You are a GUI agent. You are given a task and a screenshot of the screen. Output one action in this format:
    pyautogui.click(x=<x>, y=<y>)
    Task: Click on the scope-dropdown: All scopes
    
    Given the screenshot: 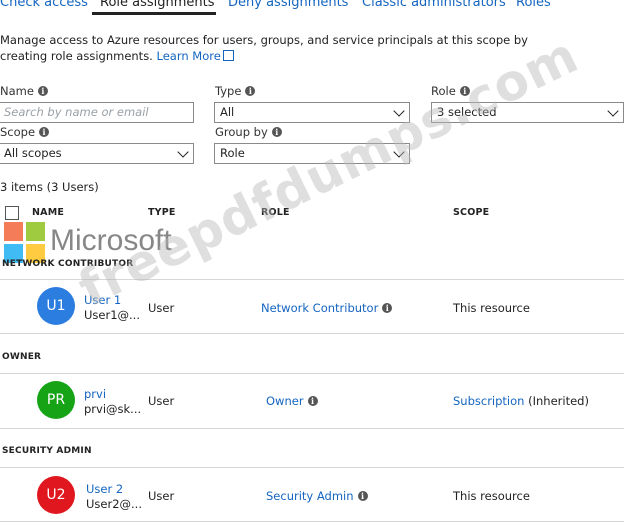 What is the action you would take?
    pyautogui.click(x=97, y=153)
    